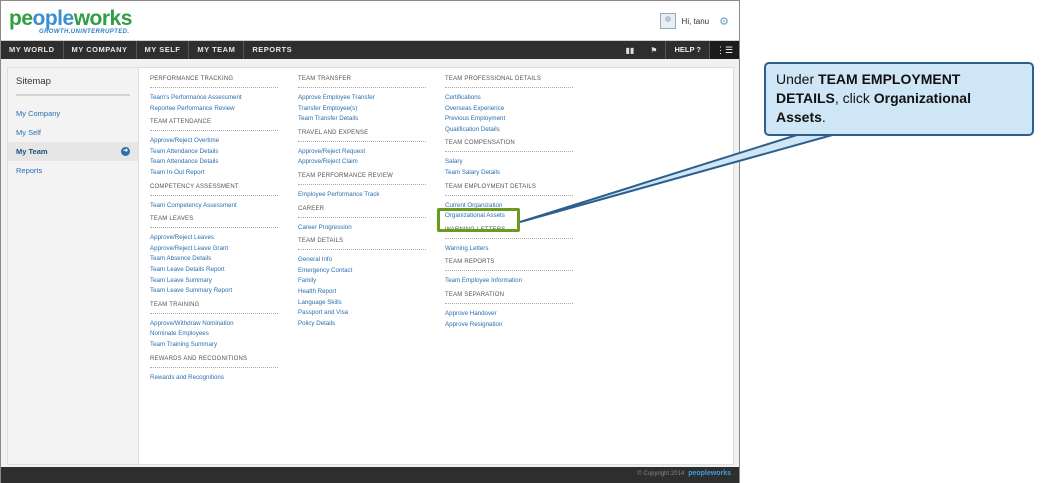 This screenshot has height=483, width=1046. What do you see at coordinates (678, 178) in the screenshot?
I see `callout-tail` at bounding box center [678, 178].